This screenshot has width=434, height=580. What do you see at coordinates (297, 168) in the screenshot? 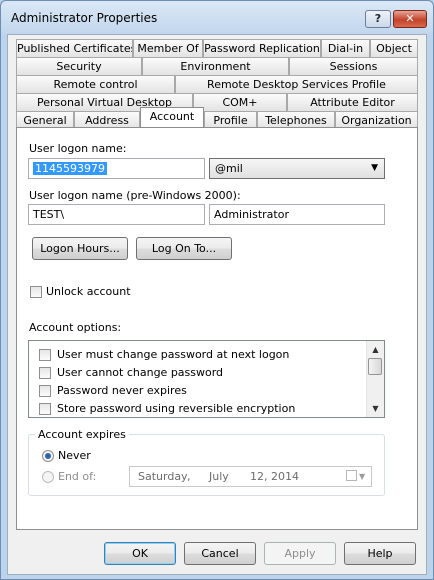
I see `upn-suffix-select: @mil ▼` at bounding box center [297, 168].